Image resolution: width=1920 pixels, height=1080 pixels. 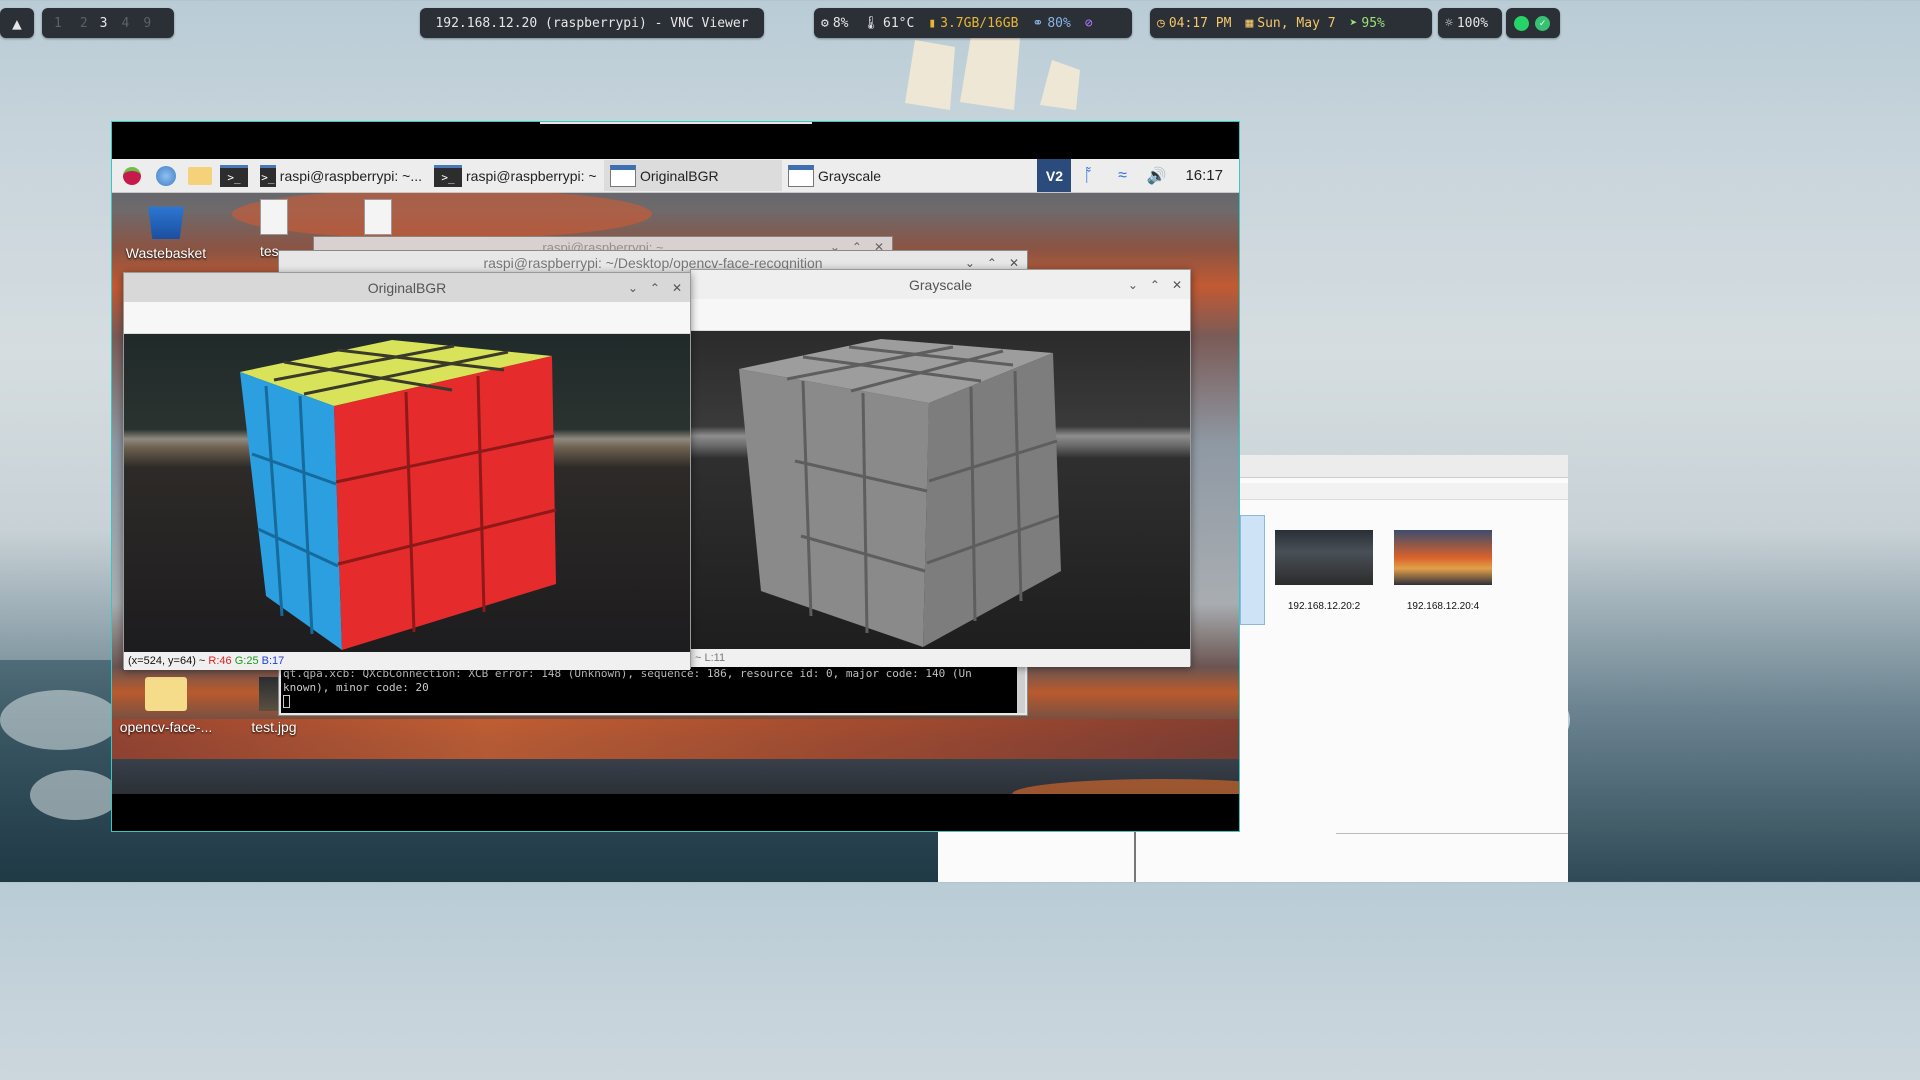 I want to click on raspberry-menu-button, so click(x=132, y=176).